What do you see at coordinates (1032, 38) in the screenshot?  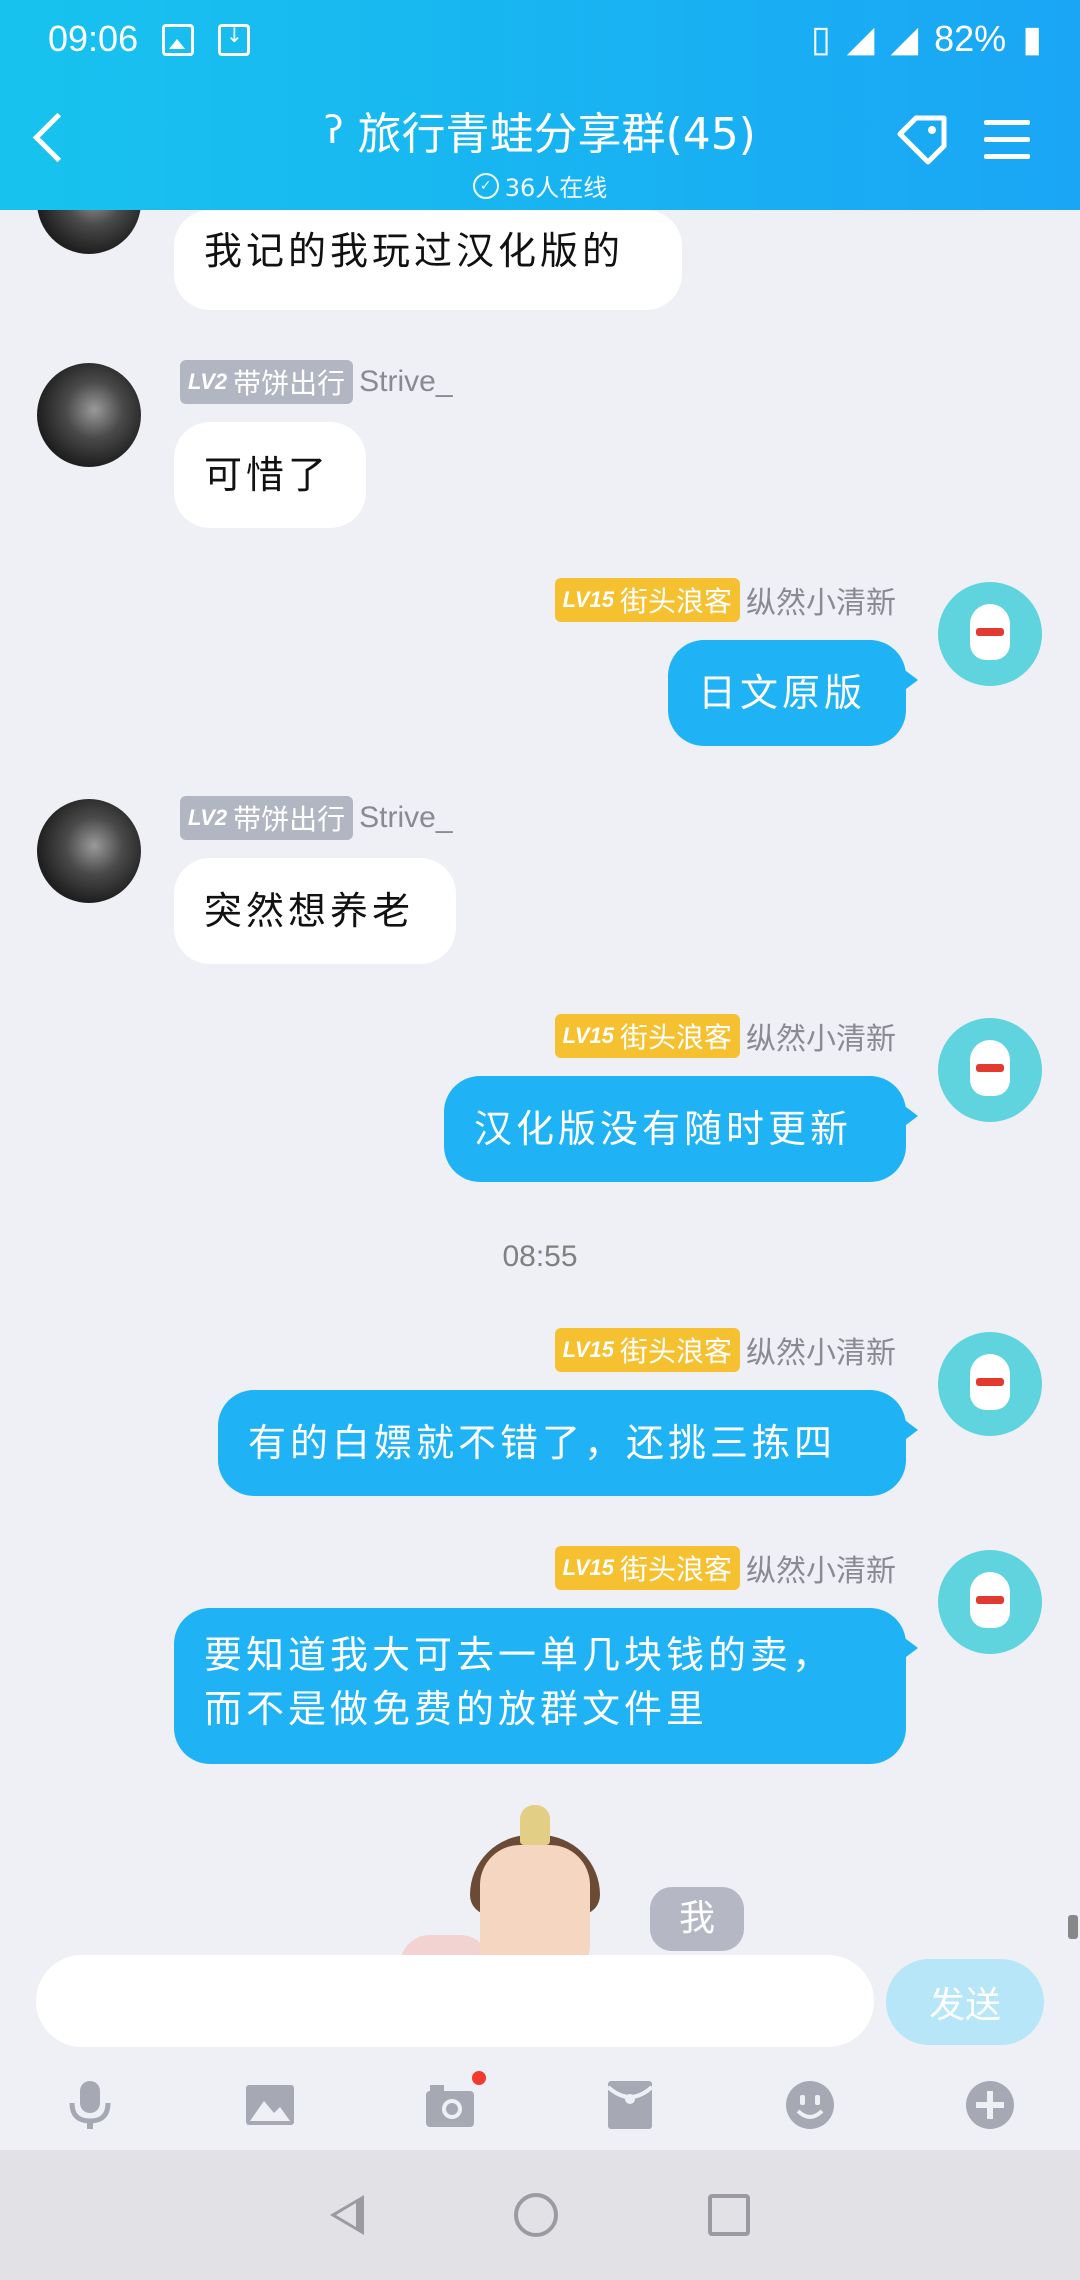 I see `battery-icon: ▮` at bounding box center [1032, 38].